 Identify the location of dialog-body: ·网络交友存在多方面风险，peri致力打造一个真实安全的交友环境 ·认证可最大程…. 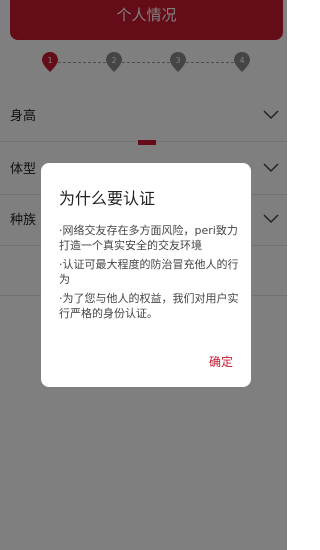
(150, 274).